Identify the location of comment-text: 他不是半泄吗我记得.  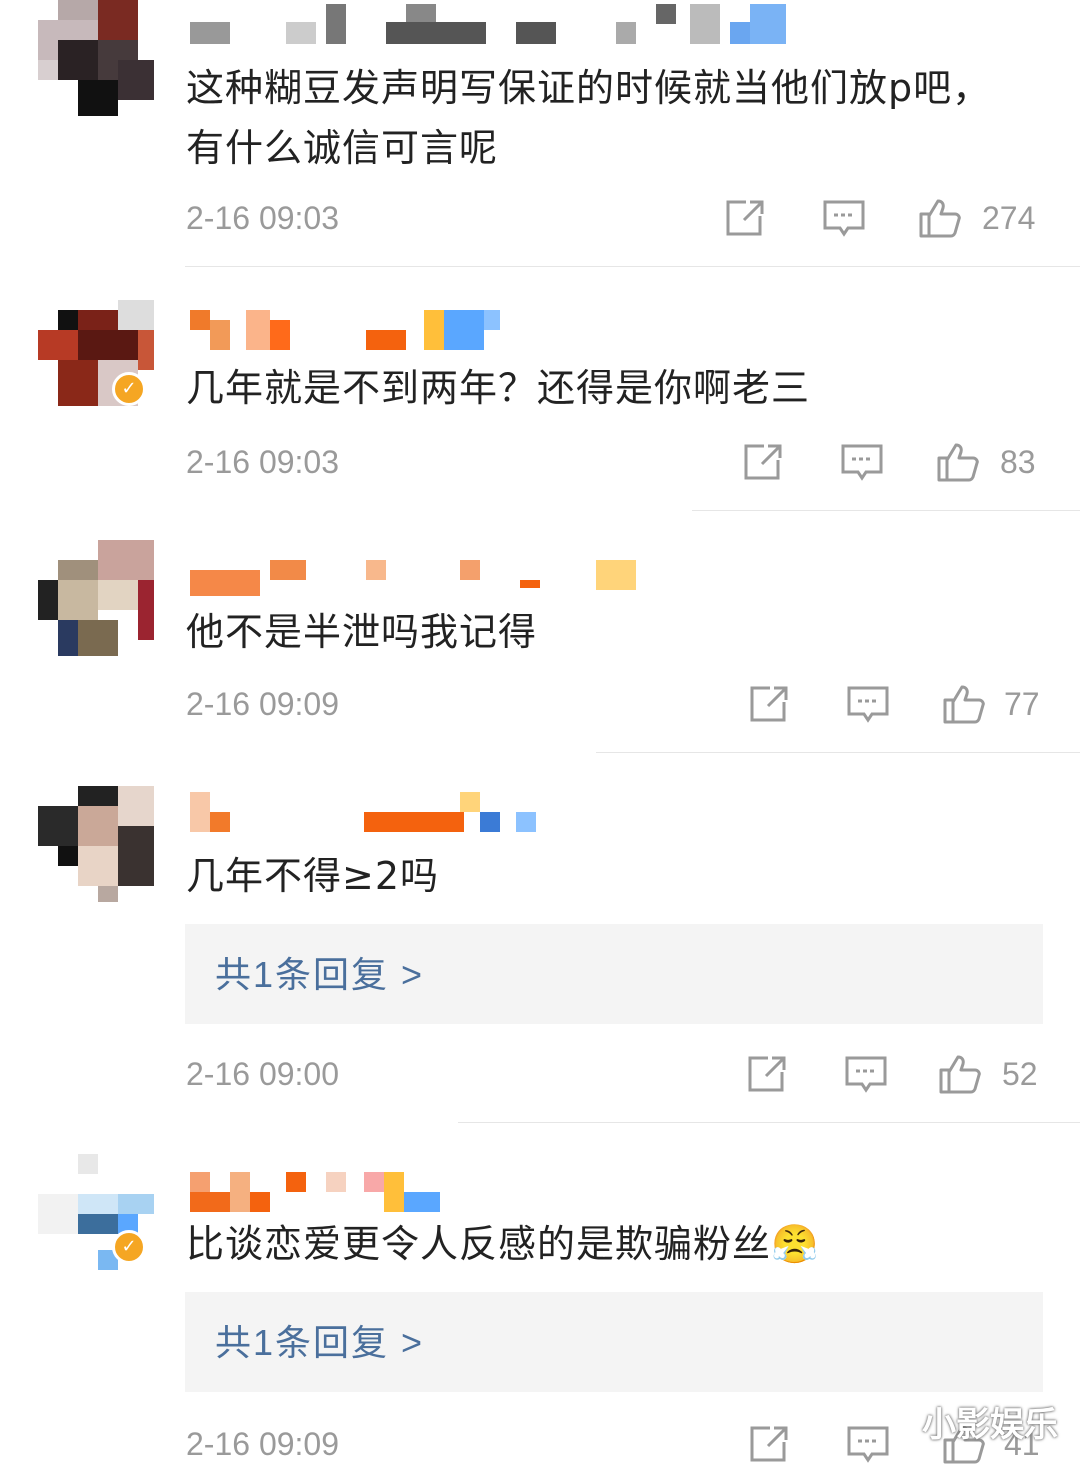
(362, 632).